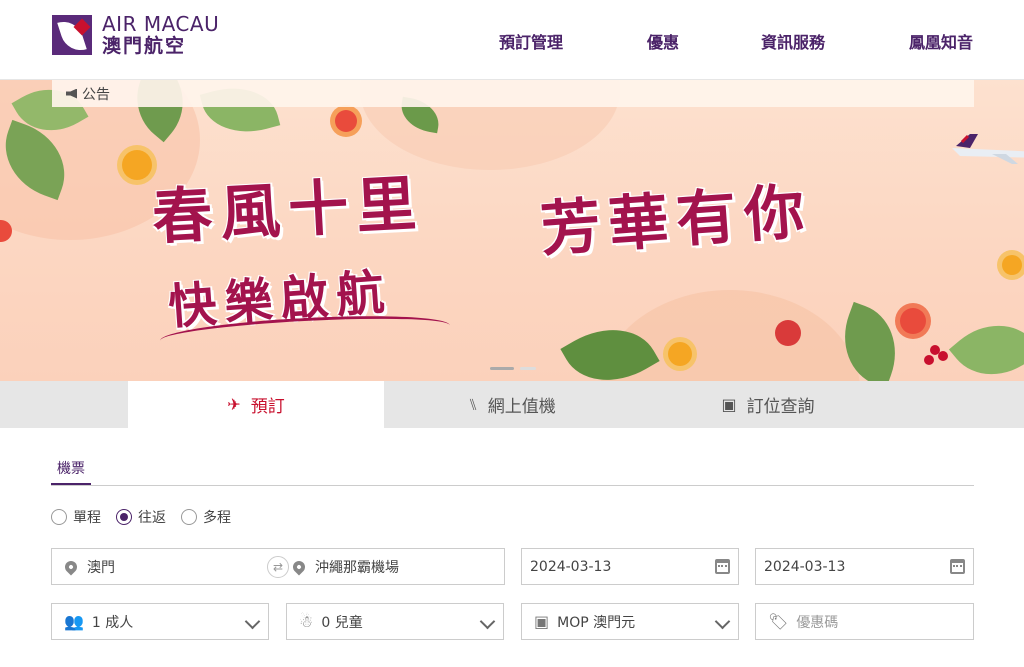 The image size is (1024, 667). Describe the element at coordinates (473, 404) in the screenshot. I see `seat-icon: ⑊` at that location.